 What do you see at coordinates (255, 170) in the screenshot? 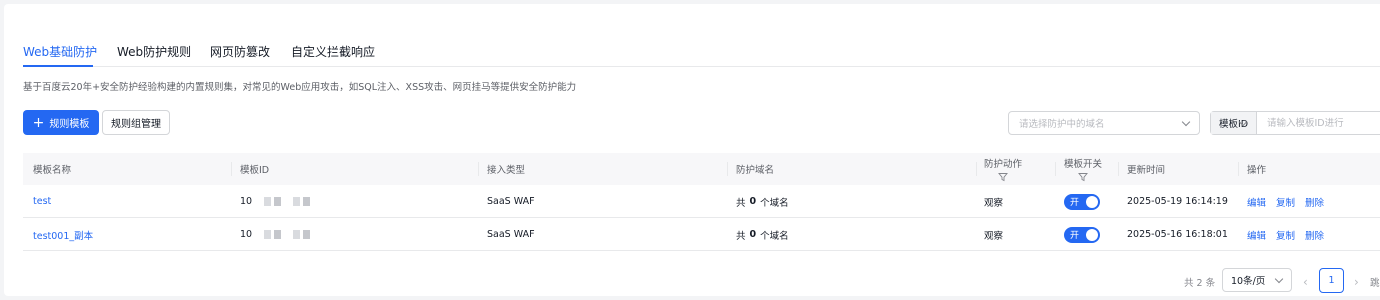
I see `header-template-id: 模板ID` at bounding box center [255, 170].